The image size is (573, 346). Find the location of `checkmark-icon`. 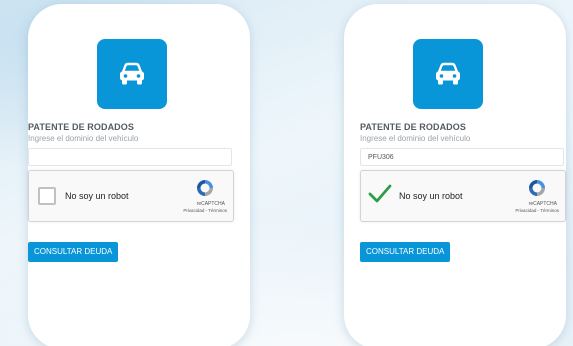

checkmark-icon is located at coordinates (380, 194).